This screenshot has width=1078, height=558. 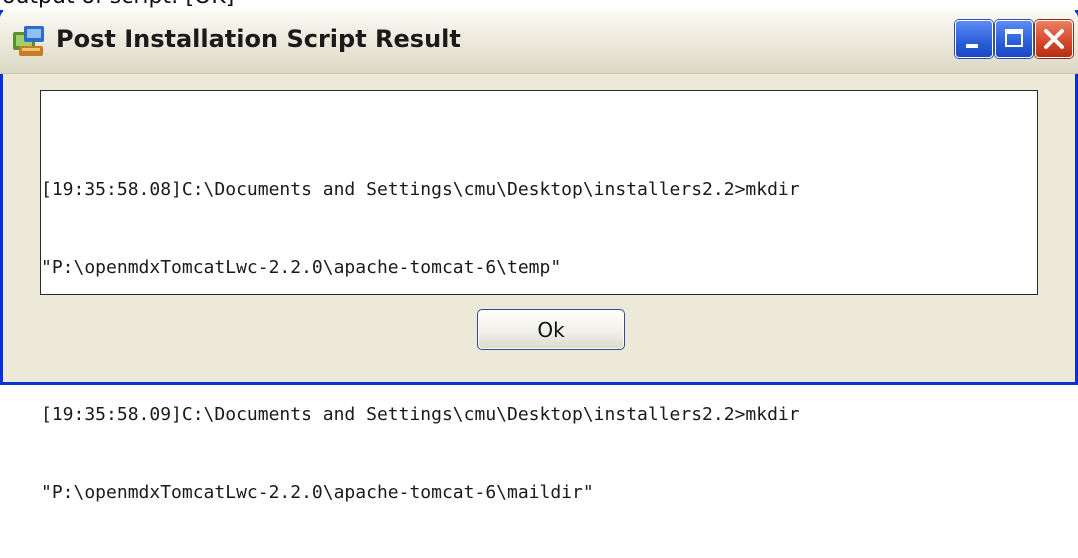 I want to click on close-icon, so click(x=1054, y=39).